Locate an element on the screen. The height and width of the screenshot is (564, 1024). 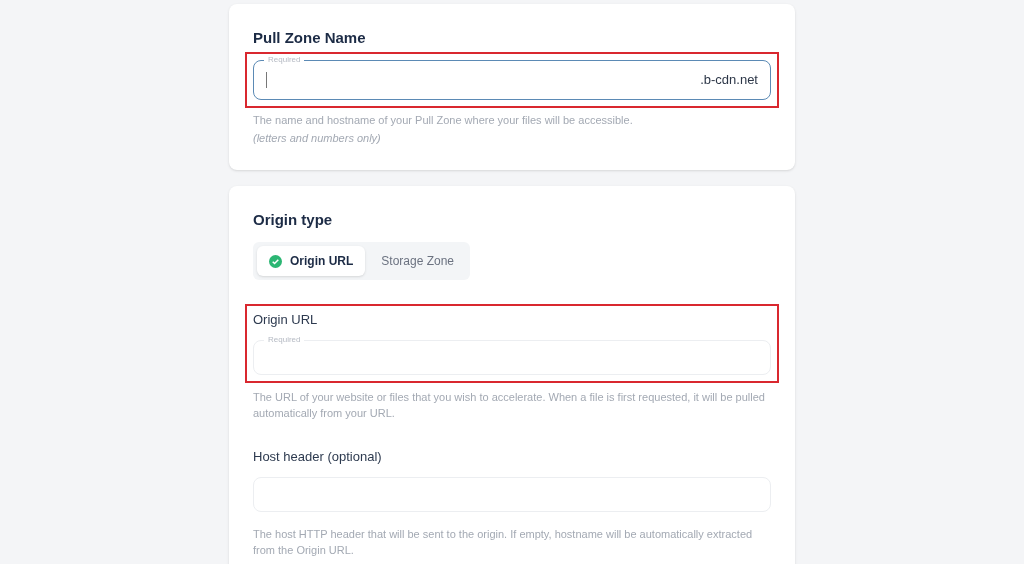
field-label: Host header (optional) is located at coordinates (318, 457).